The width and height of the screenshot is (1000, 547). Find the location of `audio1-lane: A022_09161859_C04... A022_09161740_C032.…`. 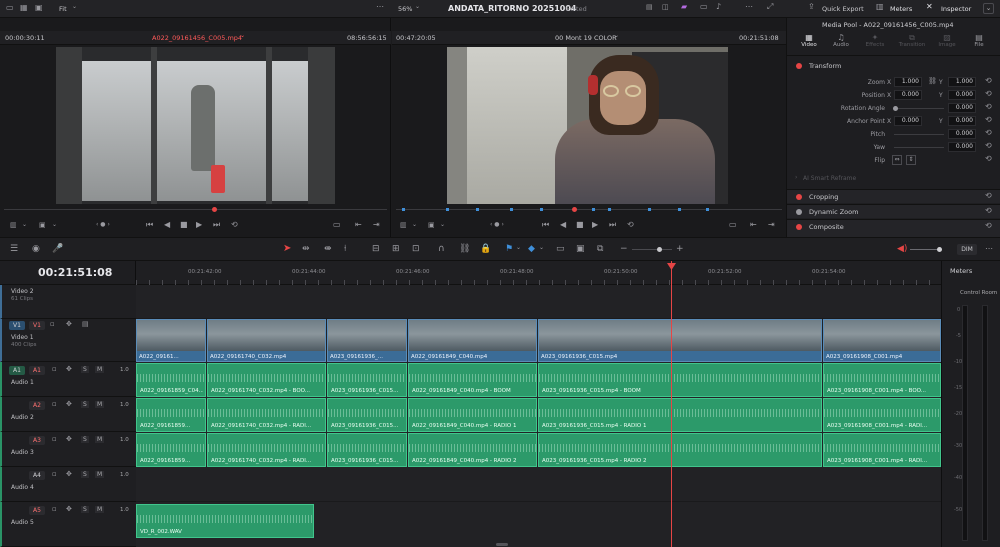

audio1-lane: A022_09161859_C04... A022_09161740_C032.… is located at coordinates (538, 380).